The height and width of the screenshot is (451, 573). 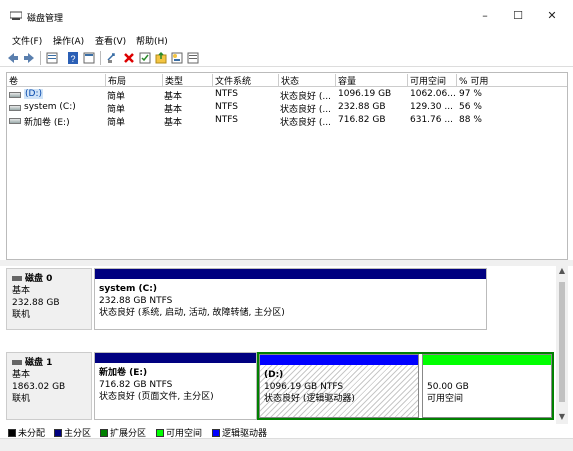 I want to click on volume-pct-free: 88 %, so click(x=470, y=120).